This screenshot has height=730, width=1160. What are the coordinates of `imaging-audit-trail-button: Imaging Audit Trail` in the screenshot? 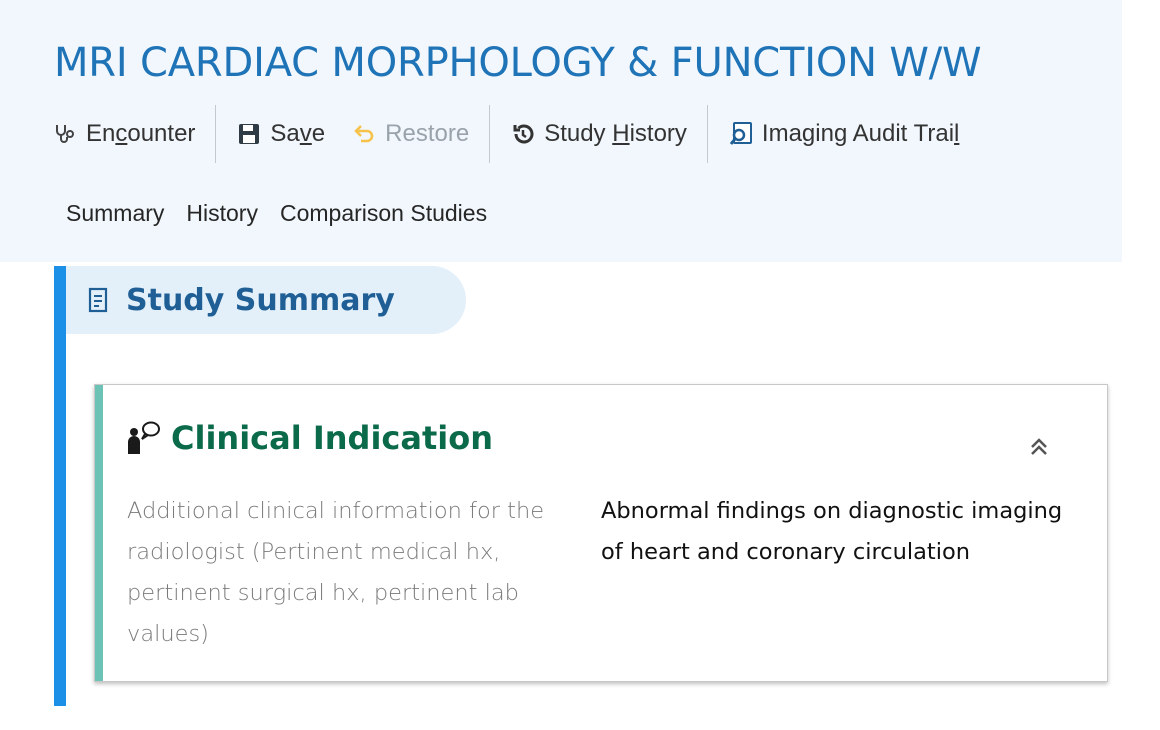 It's located at (843, 134).